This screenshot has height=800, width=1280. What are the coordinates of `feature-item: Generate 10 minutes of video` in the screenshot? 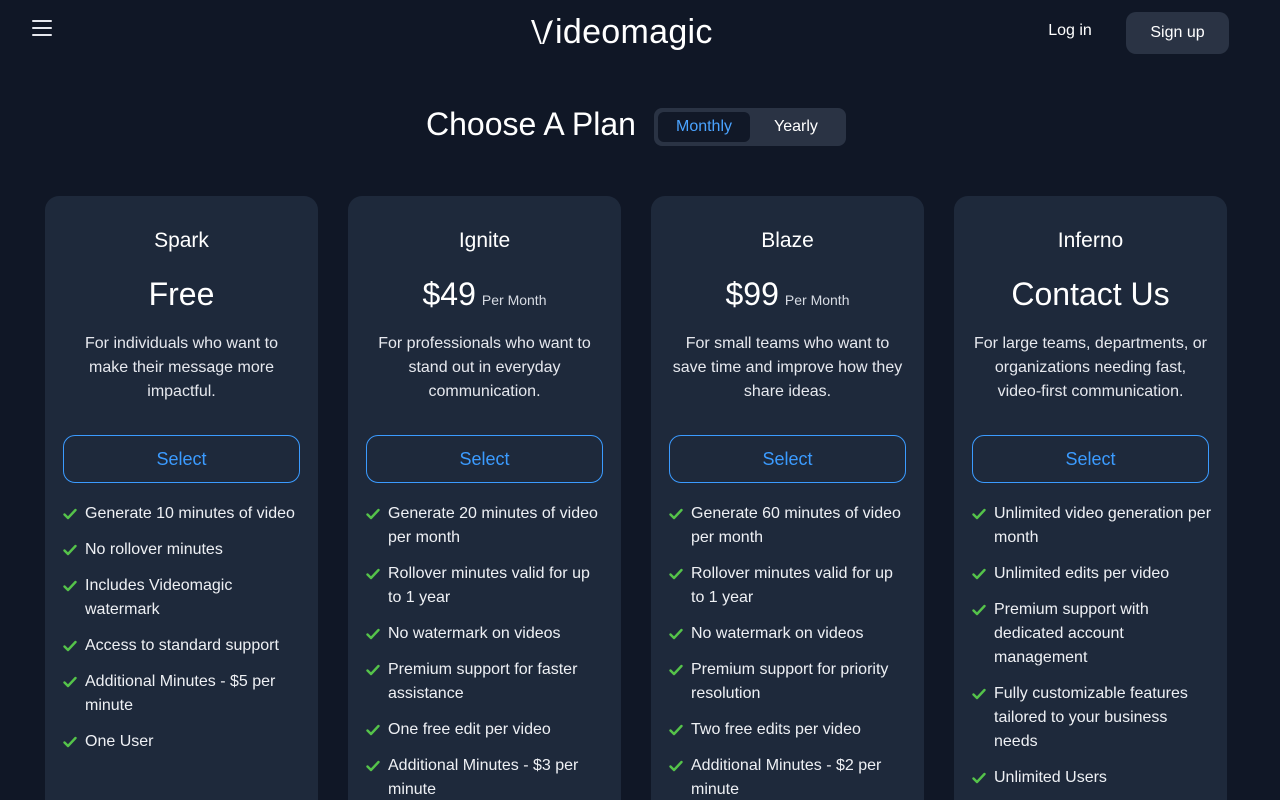 It's located at (183, 514).